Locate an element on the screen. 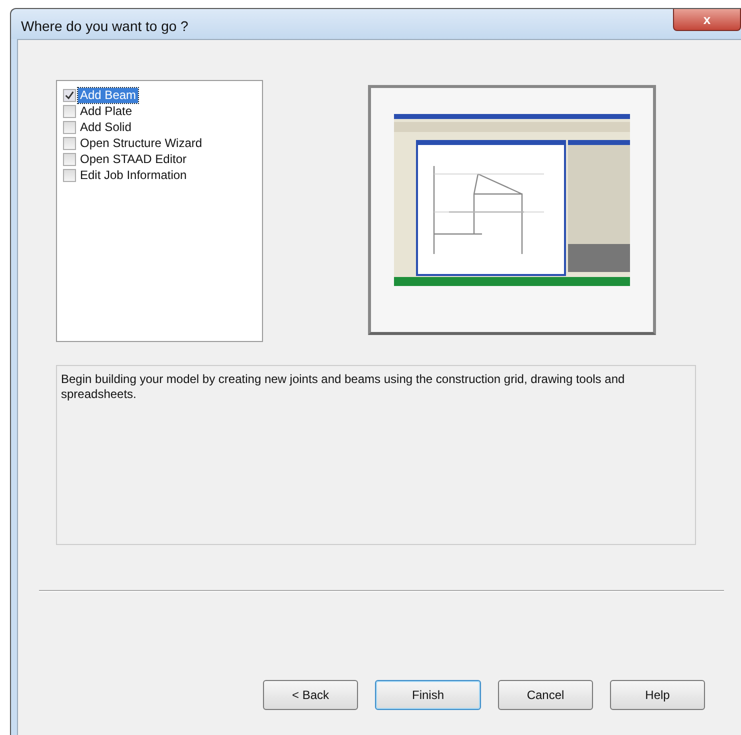  option-item: Open Structure Wizard is located at coordinates (141, 143).